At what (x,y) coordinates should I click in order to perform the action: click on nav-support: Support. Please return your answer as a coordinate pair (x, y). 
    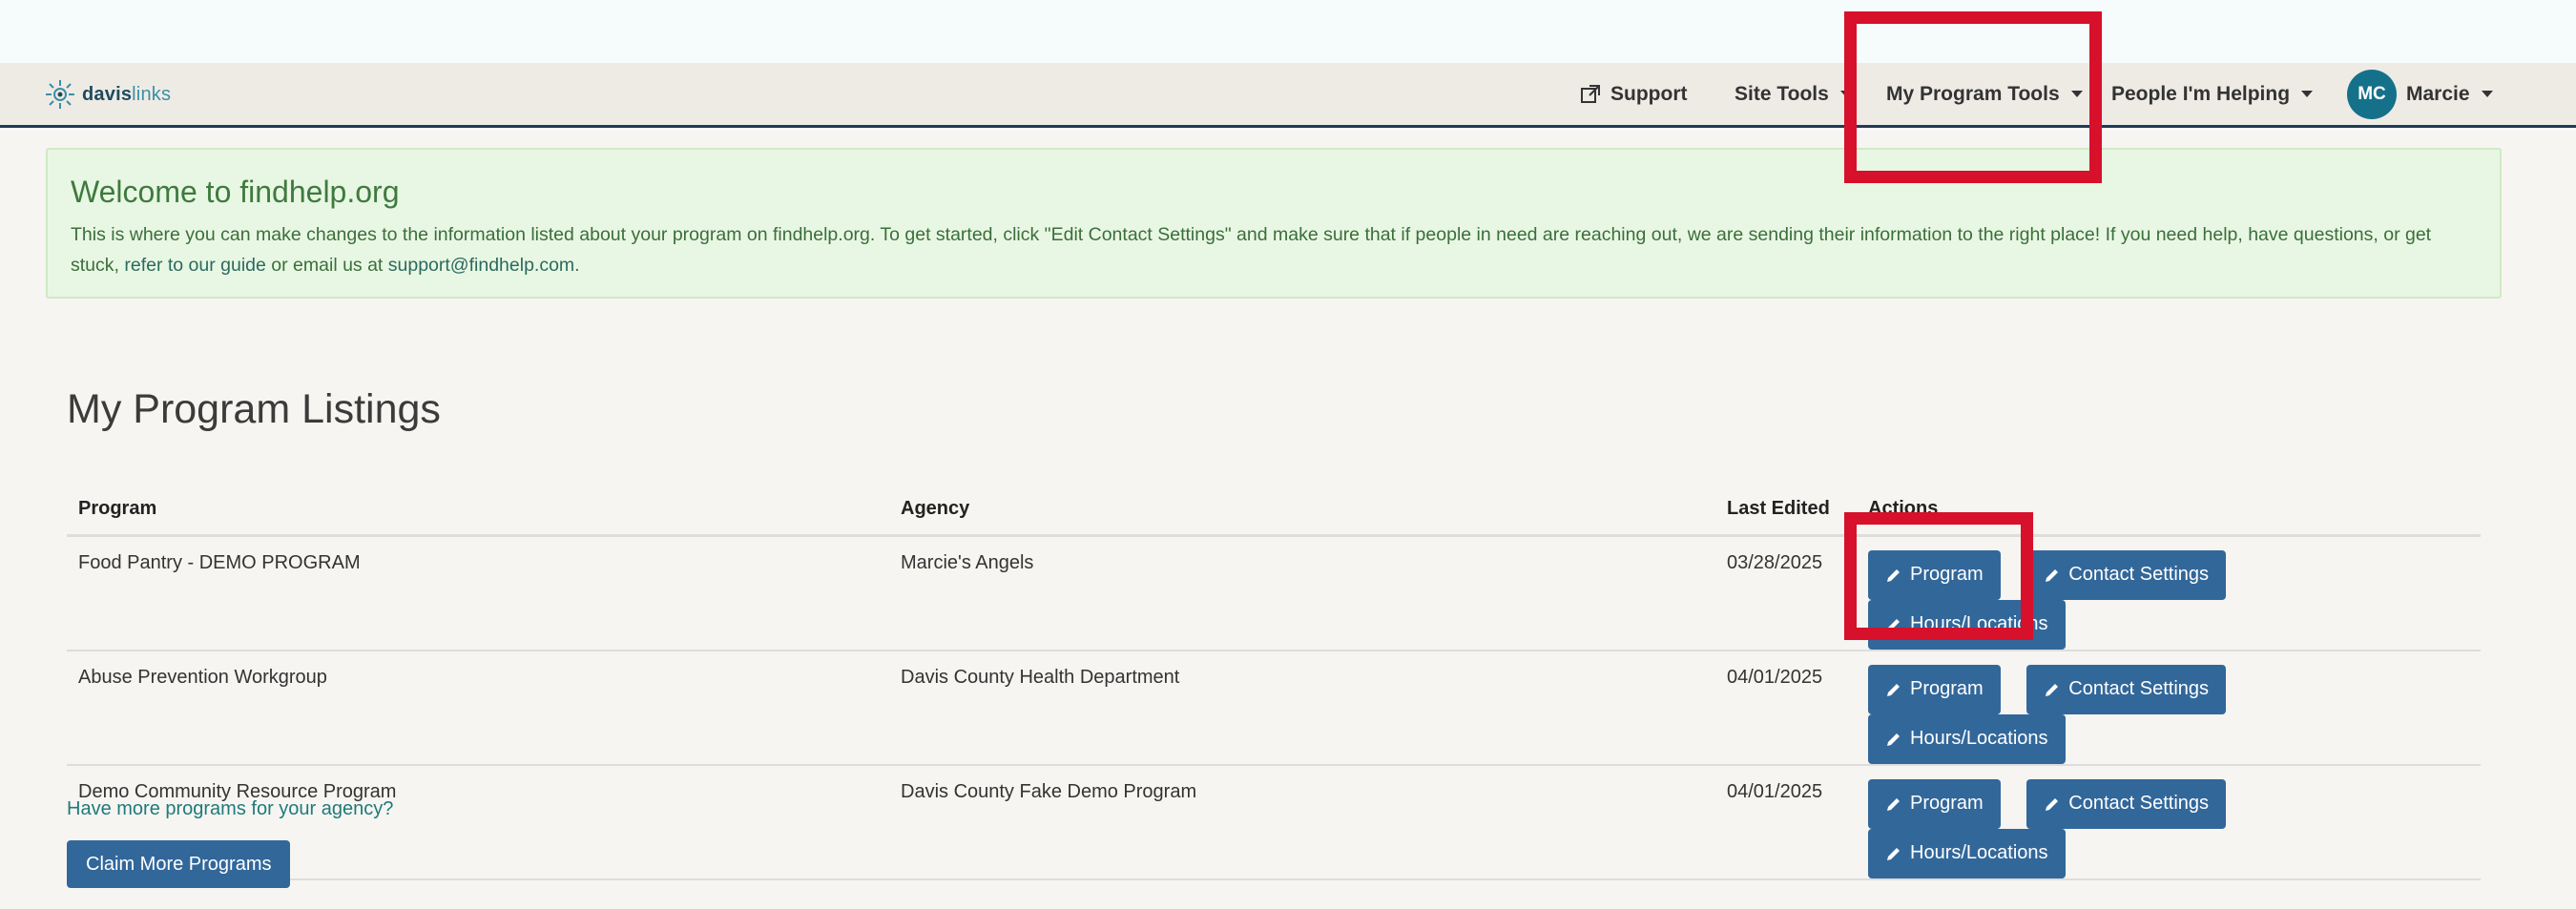
    Looking at the image, I should click on (1633, 94).